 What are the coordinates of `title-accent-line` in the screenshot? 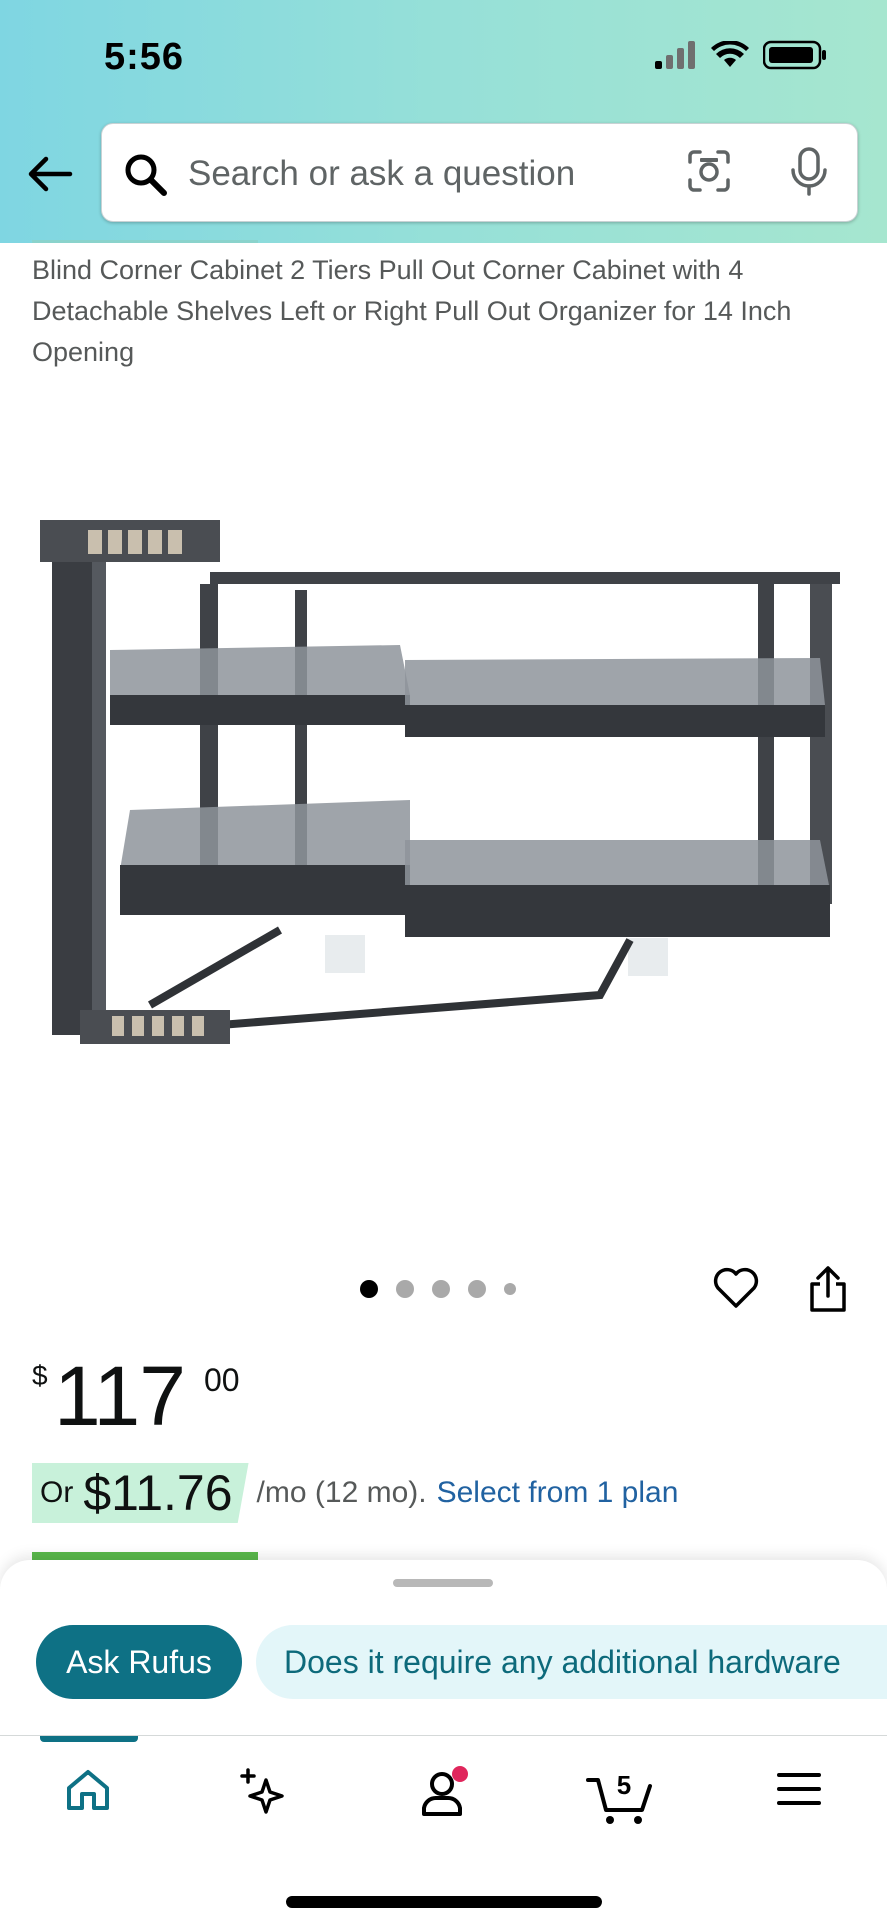 It's located at (145, 241).